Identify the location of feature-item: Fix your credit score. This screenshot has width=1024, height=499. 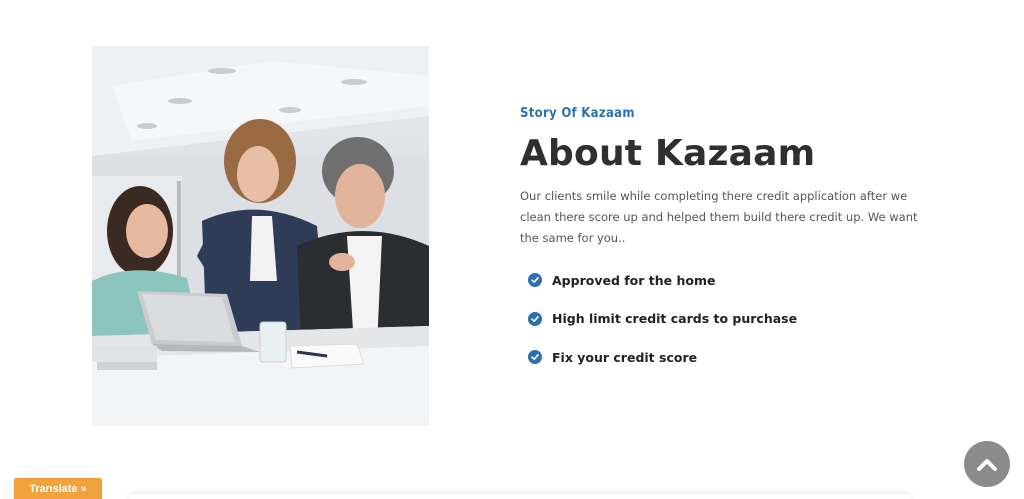
(730, 357).